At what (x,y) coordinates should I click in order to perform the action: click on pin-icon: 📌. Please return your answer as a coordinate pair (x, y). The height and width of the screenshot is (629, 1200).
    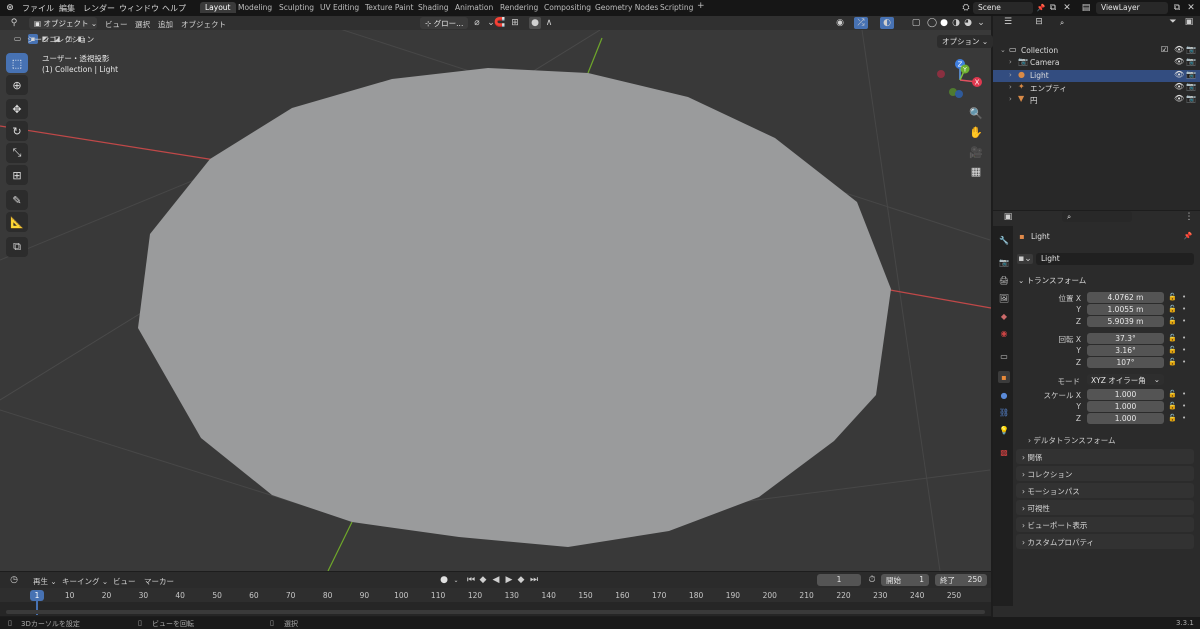
    Looking at the image, I should click on (1041, 8).